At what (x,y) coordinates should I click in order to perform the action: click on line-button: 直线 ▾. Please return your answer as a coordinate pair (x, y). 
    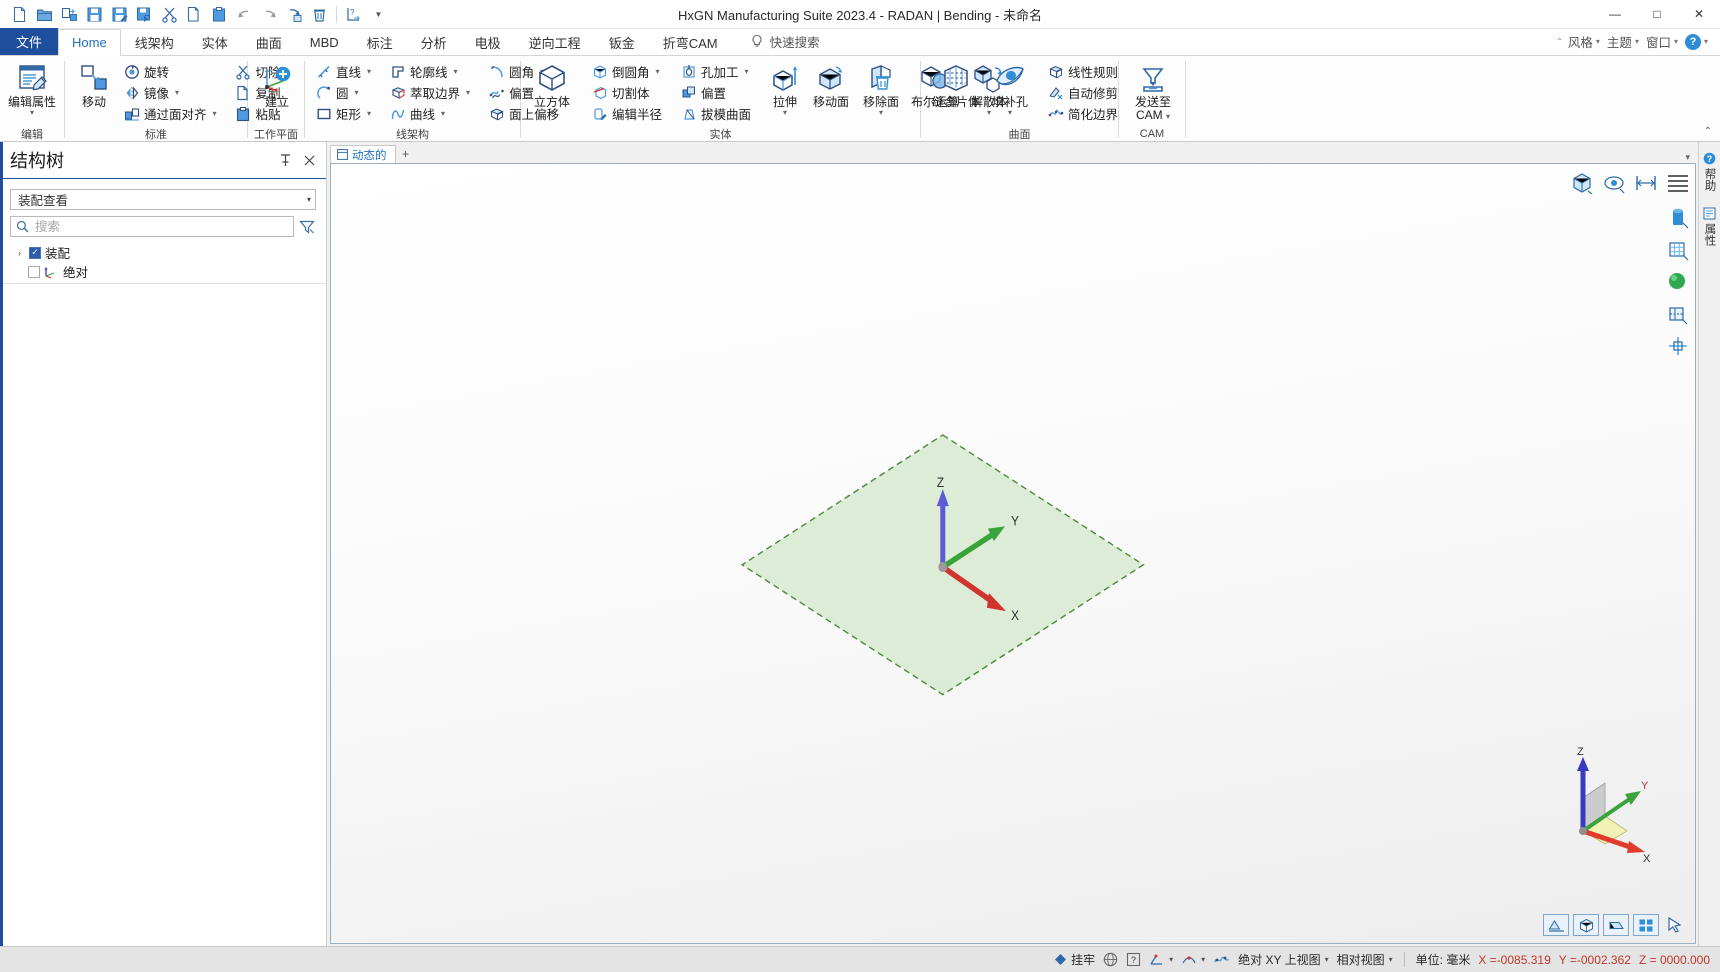
    Looking at the image, I should click on (343, 71).